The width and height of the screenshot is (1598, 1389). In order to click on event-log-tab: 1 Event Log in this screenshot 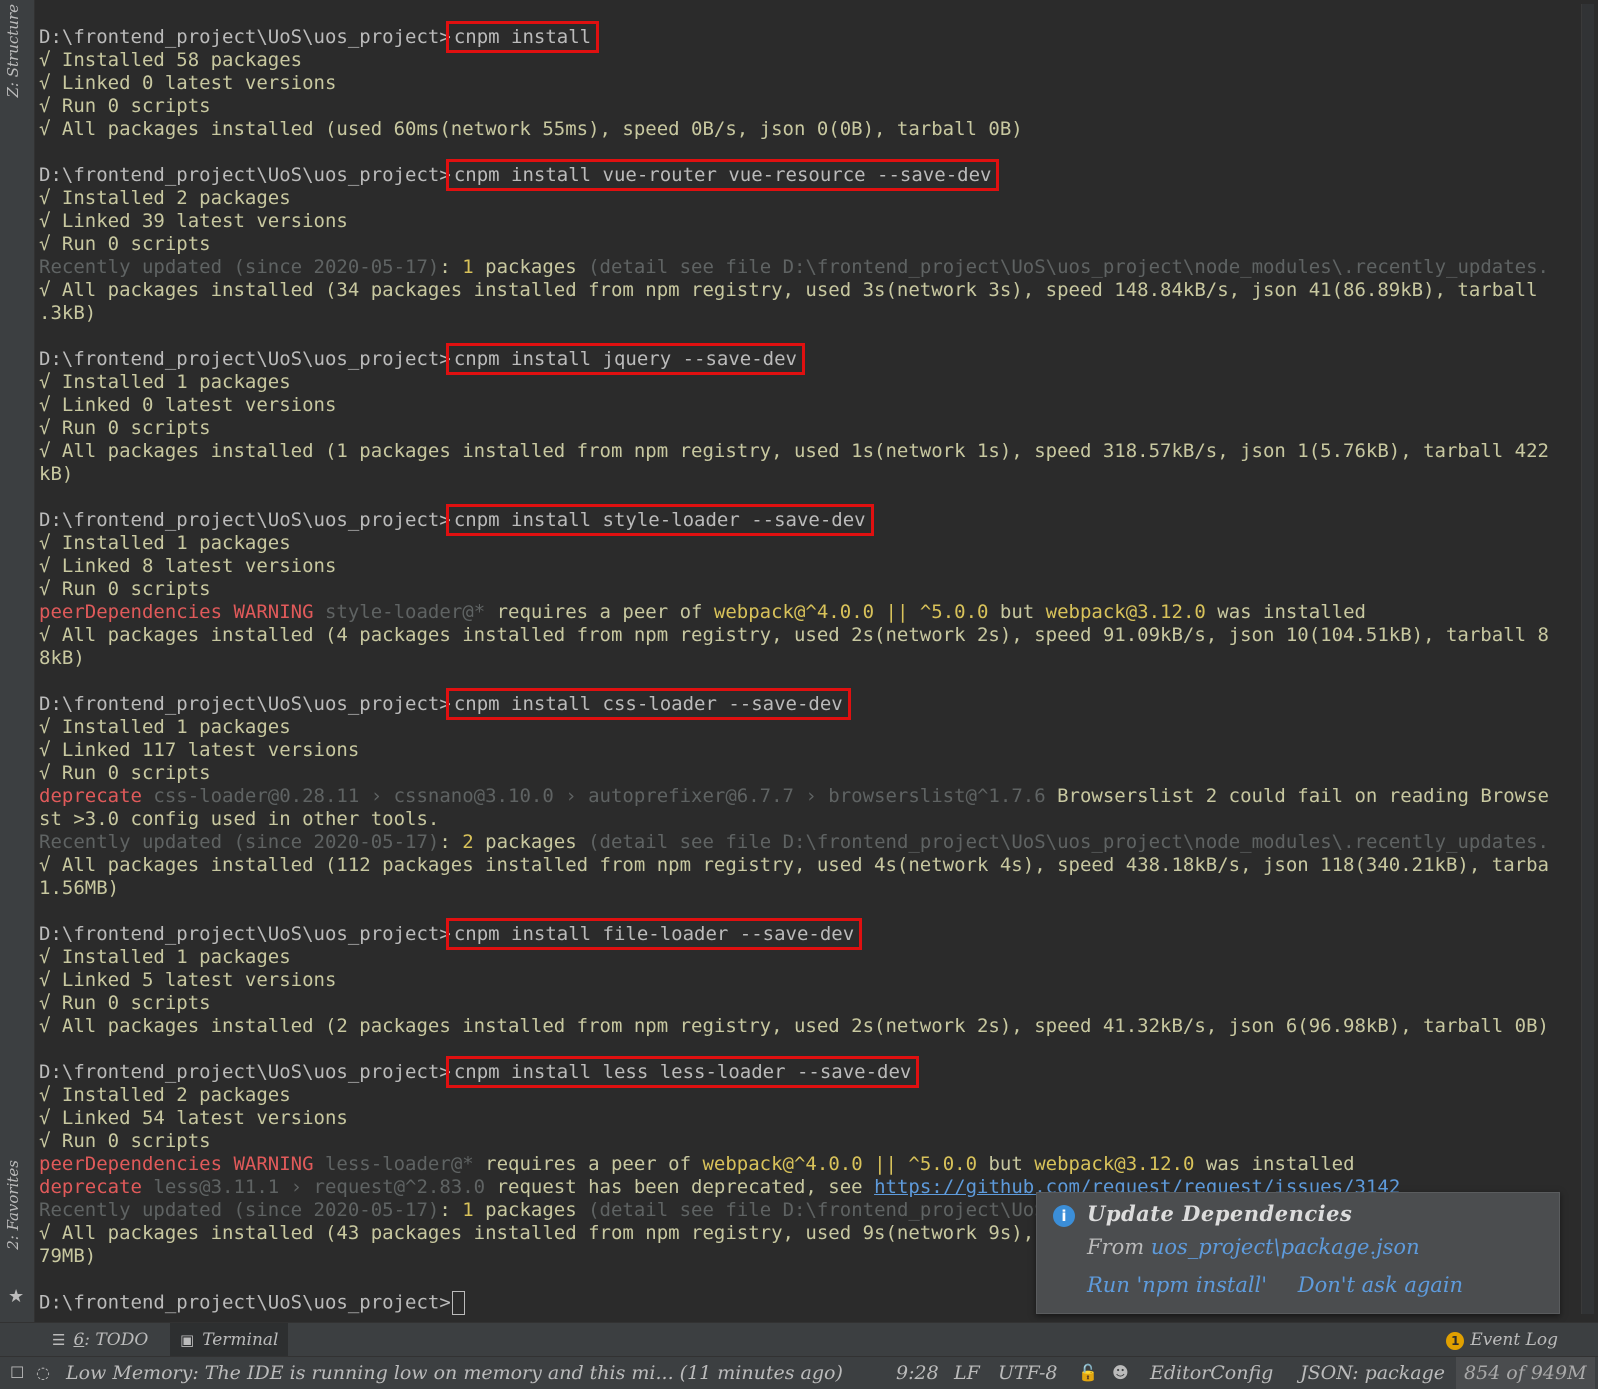, I will do `click(1502, 1340)`.